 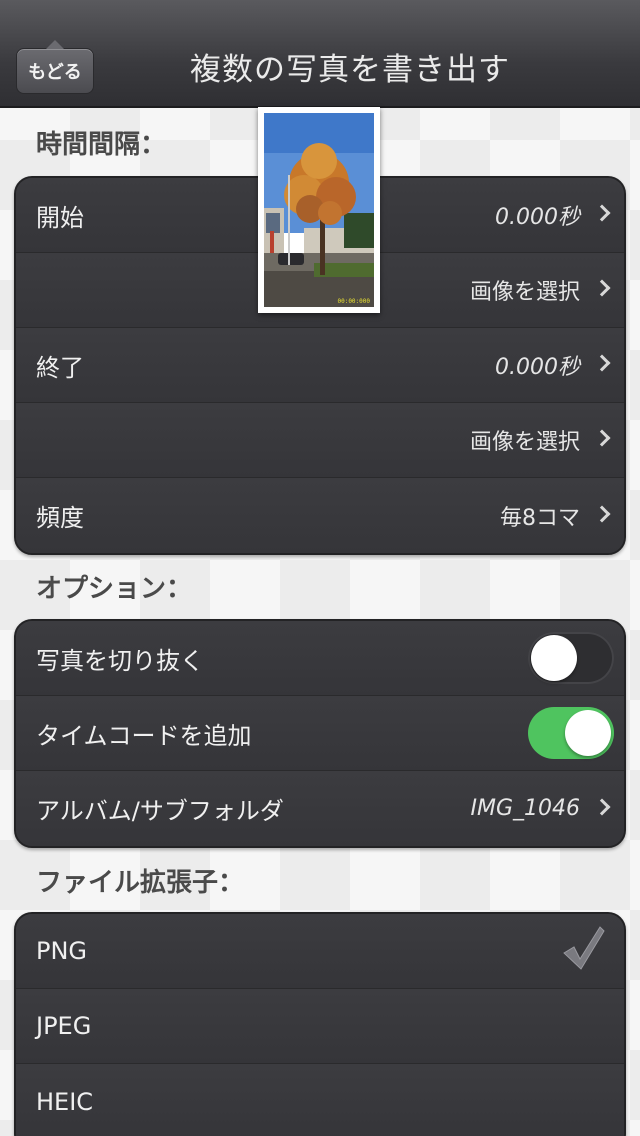 What do you see at coordinates (144, 735) in the screenshot?
I see `row-add-timecode-label: タイムコードを追加` at bounding box center [144, 735].